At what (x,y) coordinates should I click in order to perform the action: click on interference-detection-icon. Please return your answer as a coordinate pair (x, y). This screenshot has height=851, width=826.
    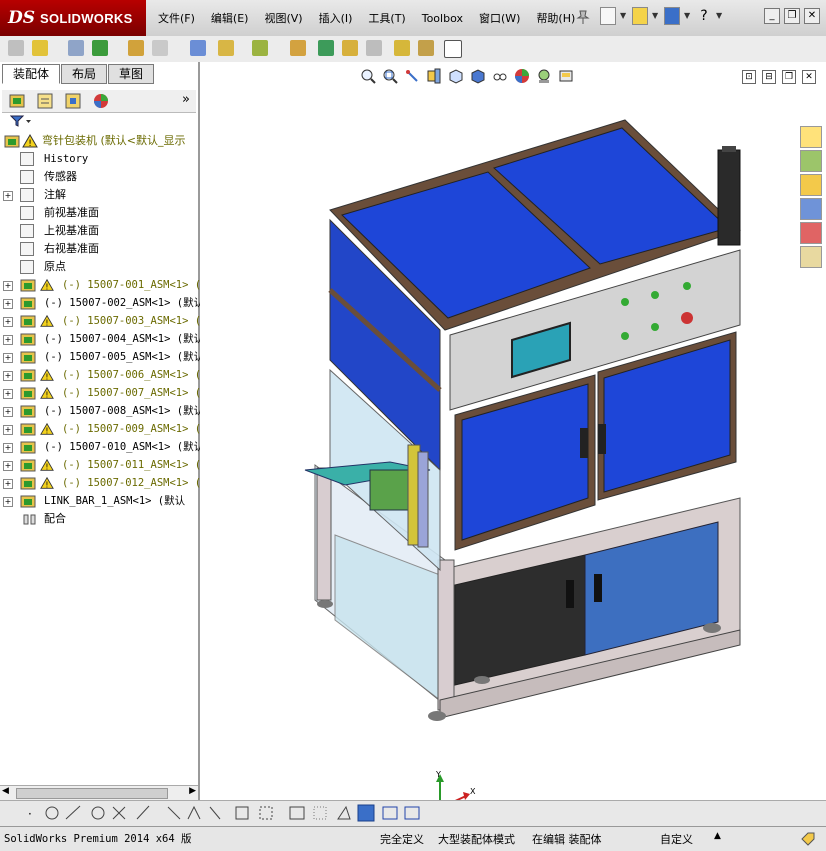
    Looking at the image, I should click on (374, 48).